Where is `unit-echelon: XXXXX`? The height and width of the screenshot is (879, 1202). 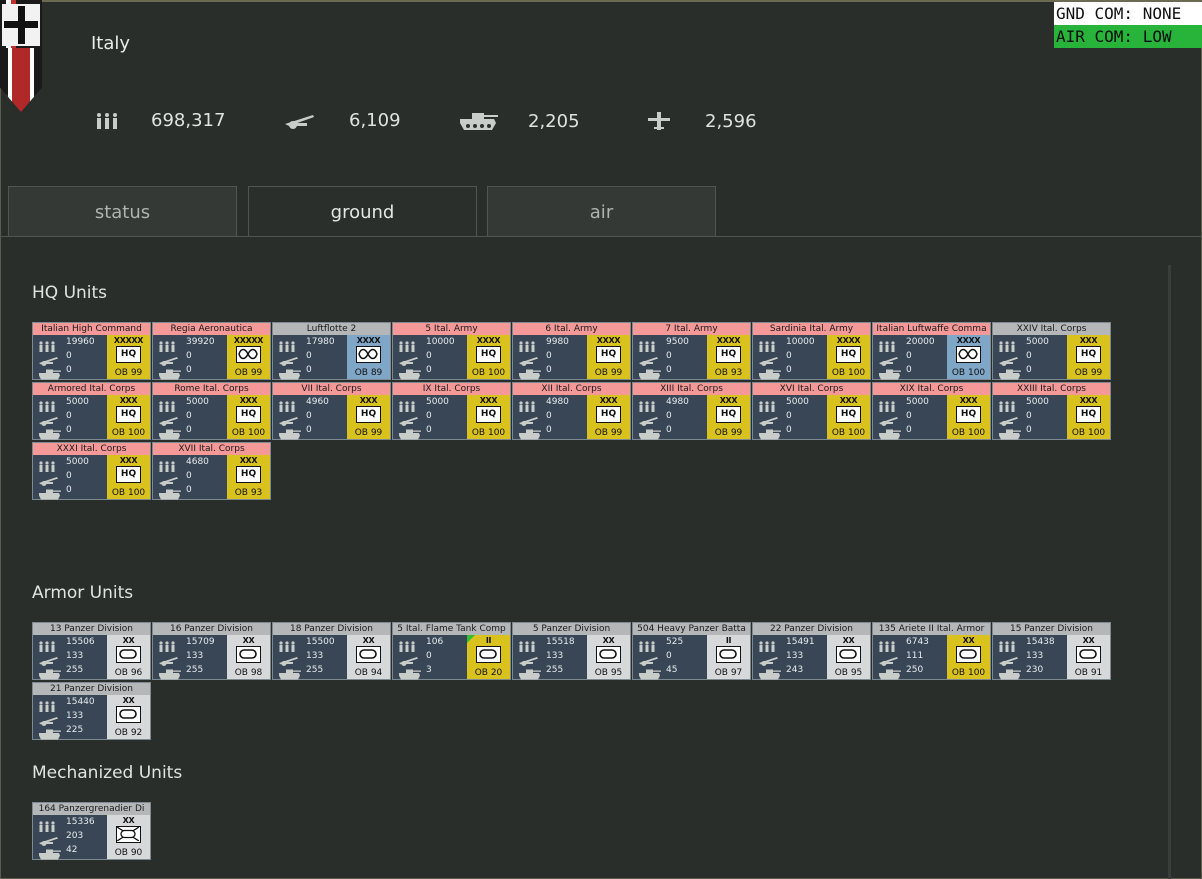
unit-echelon: XXXXX is located at coordinates (248, 340).